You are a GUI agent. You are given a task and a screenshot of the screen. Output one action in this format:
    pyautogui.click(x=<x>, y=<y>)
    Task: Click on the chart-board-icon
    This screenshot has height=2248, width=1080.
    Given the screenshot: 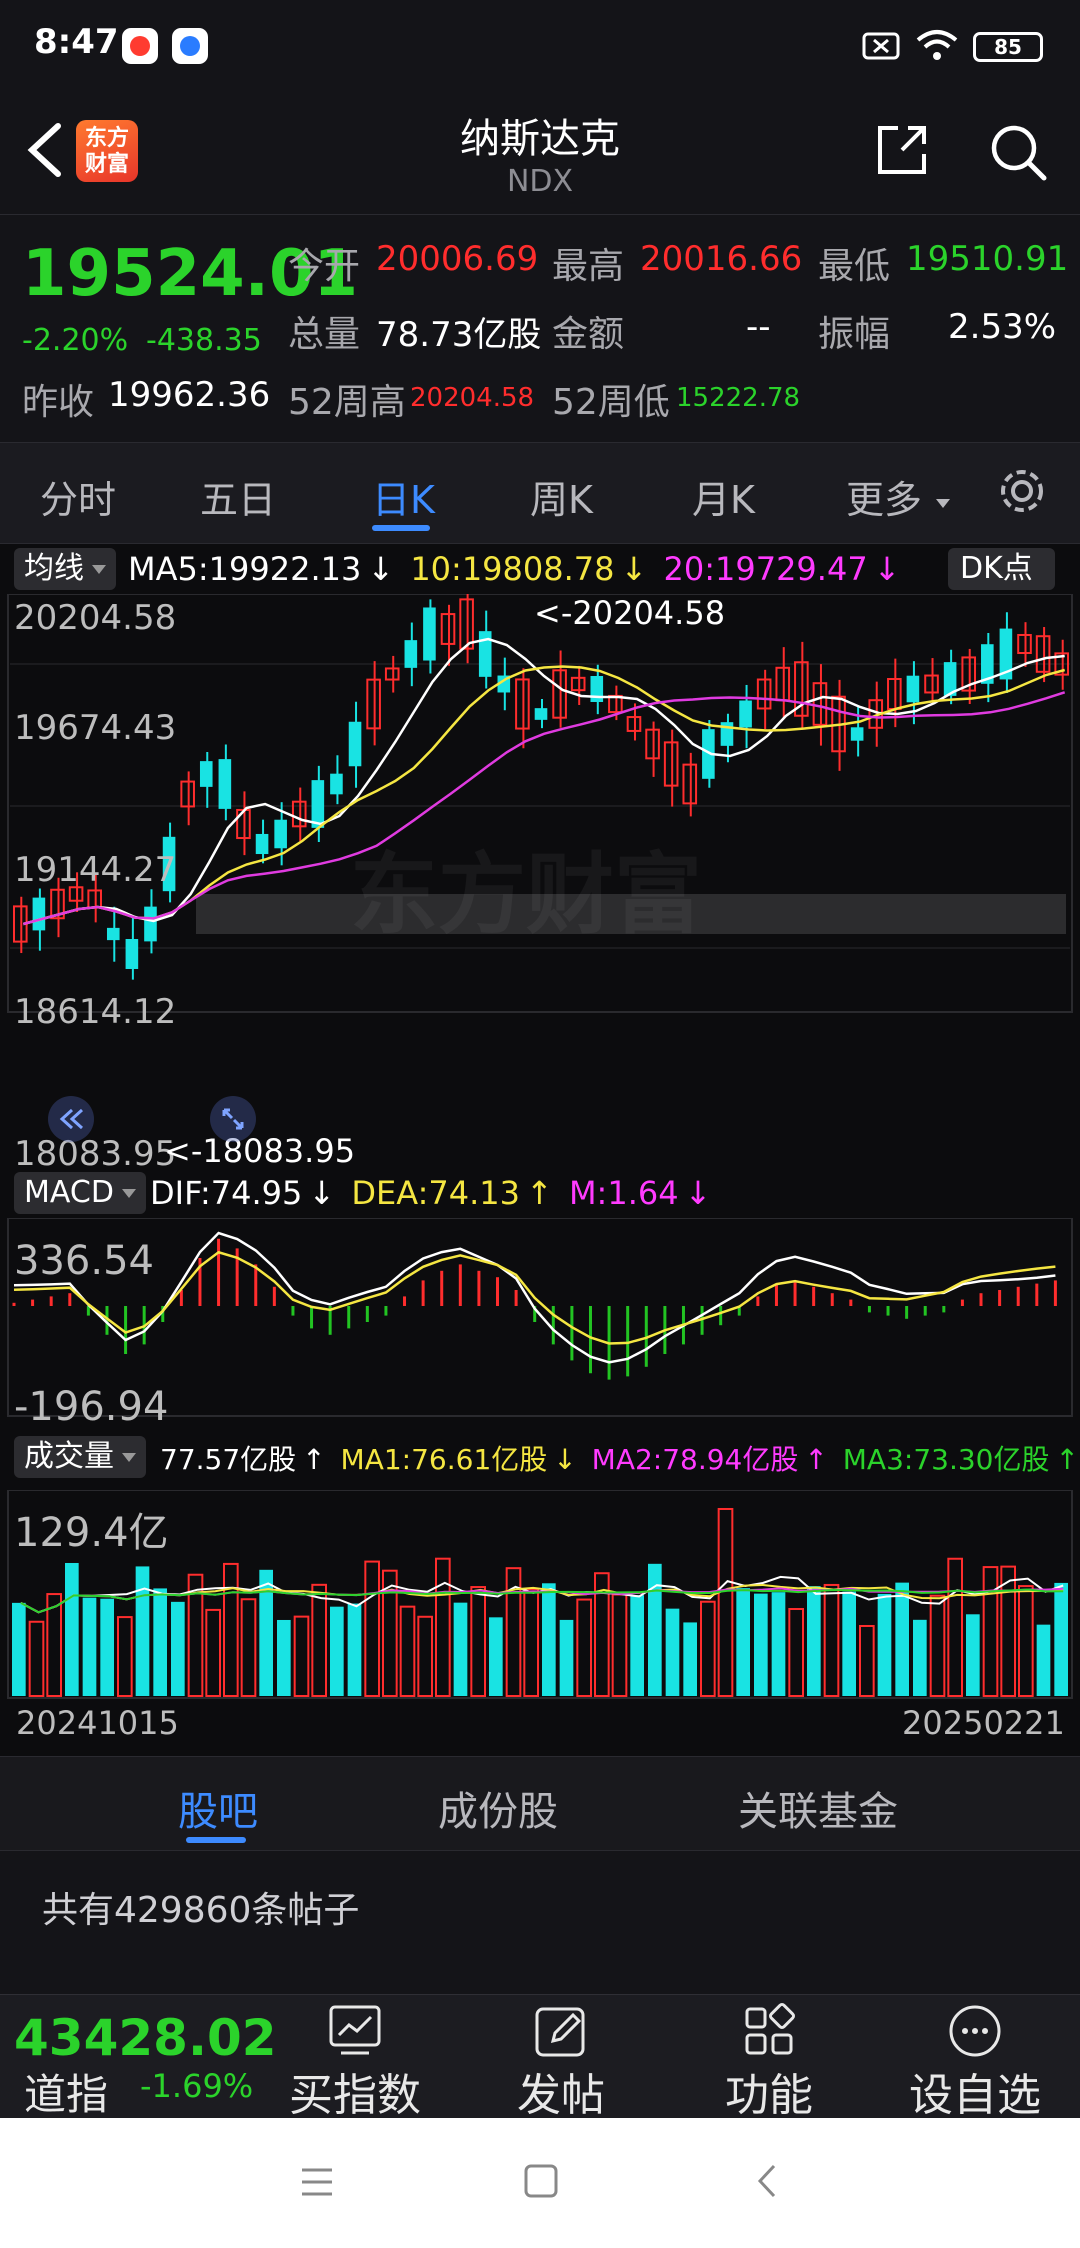 What is the action you would take?
    pyautogui.click(x=355, y=2030)
    